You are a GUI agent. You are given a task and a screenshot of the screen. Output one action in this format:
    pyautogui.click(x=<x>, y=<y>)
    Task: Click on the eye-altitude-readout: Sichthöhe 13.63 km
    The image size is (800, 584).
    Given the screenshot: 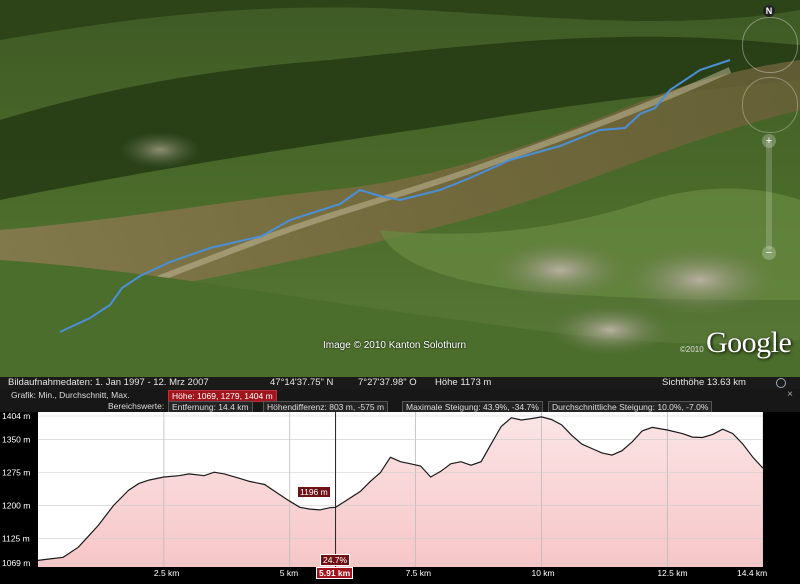 What is the action you would take?
    pyautogui.click(x=704, y=382)
    